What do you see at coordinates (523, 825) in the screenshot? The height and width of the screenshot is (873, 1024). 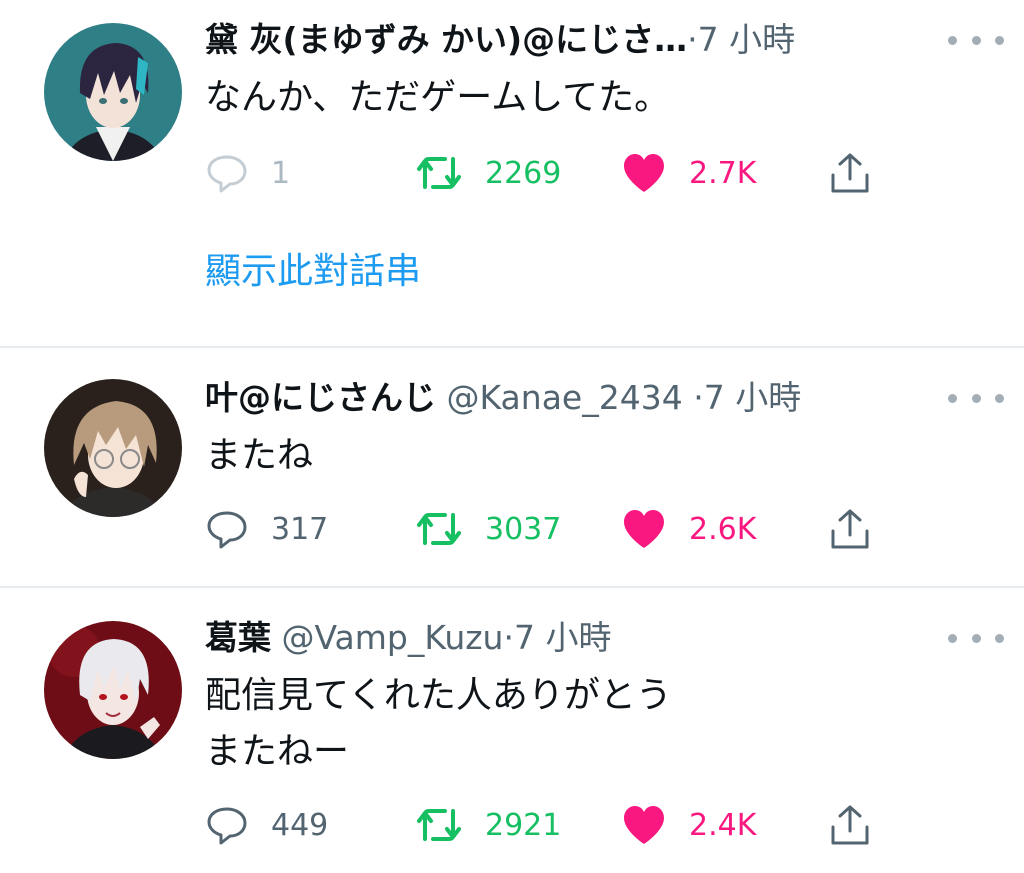 I see `retweet-count: 2921` at bounding box center [523, 825].